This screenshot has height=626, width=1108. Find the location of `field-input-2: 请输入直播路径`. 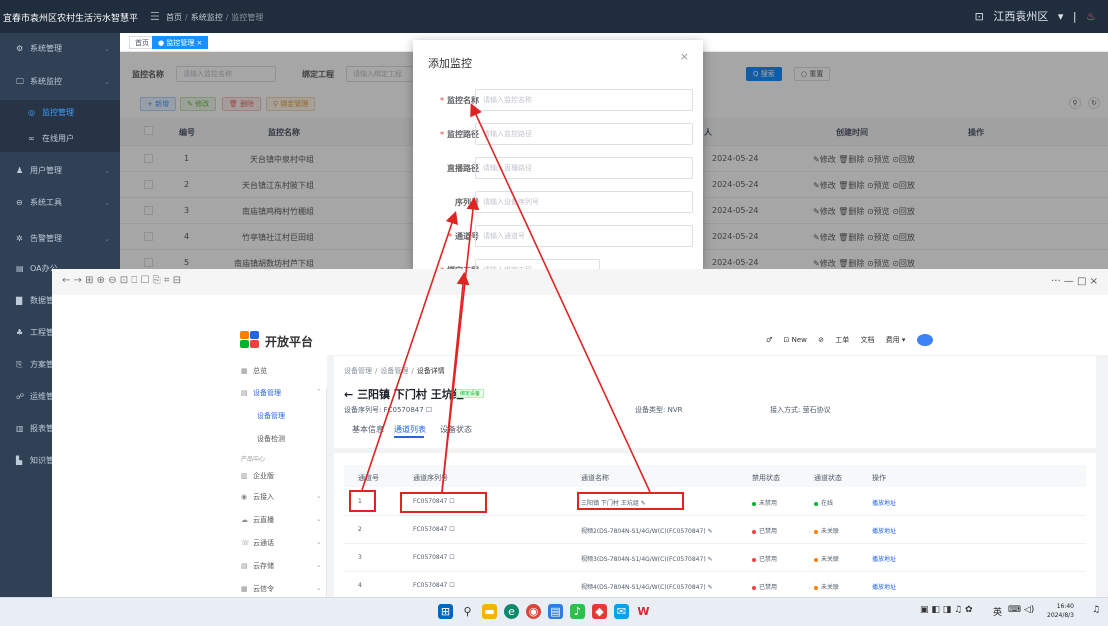

field-input-2: 请输入直播路径 is located at coordinates (584, 168).